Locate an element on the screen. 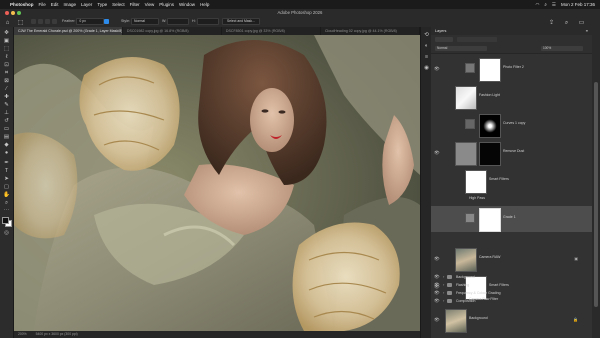 Image resolution: width=600 pixels, height=338 pixels. quick-mask-icon: ◎ is located at coordinates (6, 233).